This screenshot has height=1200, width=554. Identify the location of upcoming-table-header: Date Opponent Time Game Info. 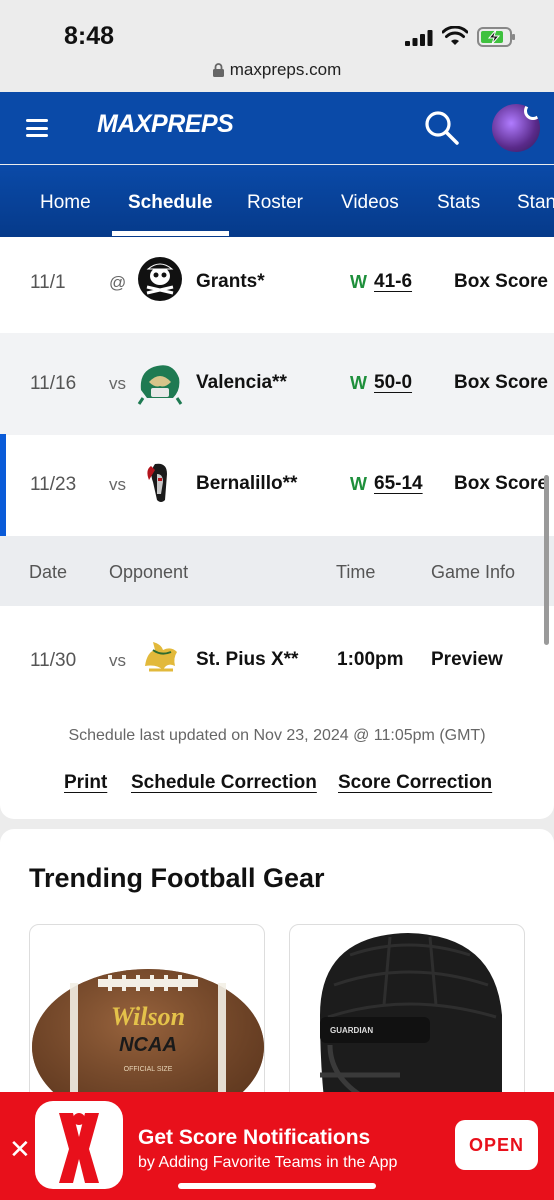
(277, 571).